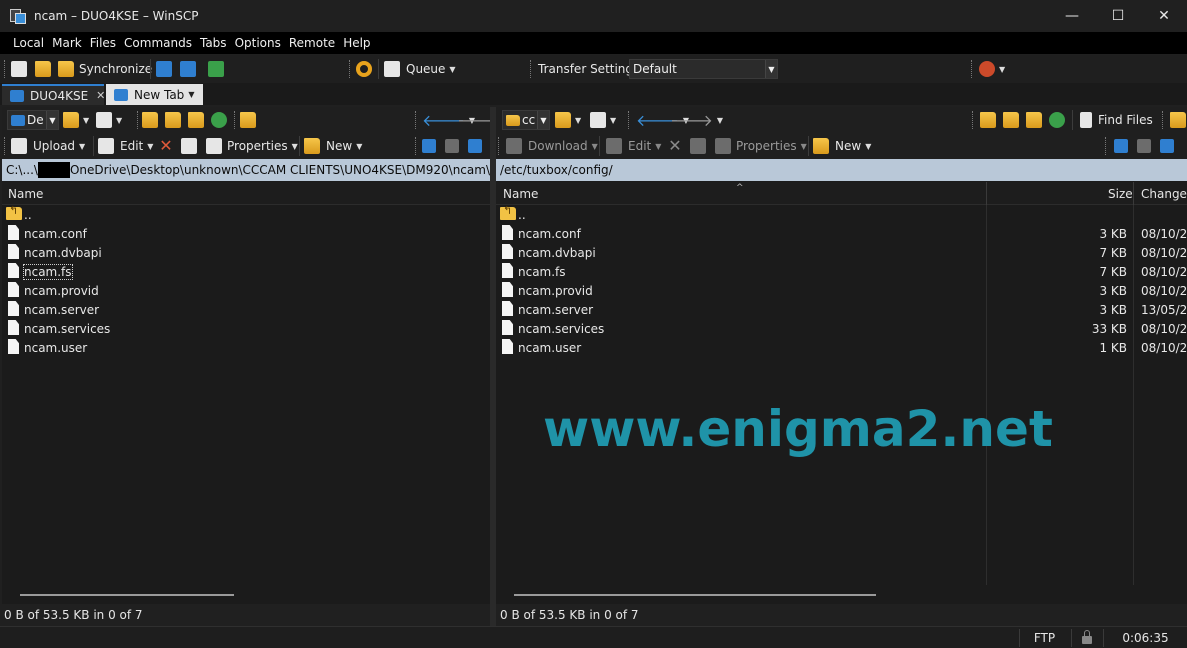  What do you see at coordinates (1011, 120) in the screenshot?
I see `remote-root-dir-button` at bounding box center [1011, 120].